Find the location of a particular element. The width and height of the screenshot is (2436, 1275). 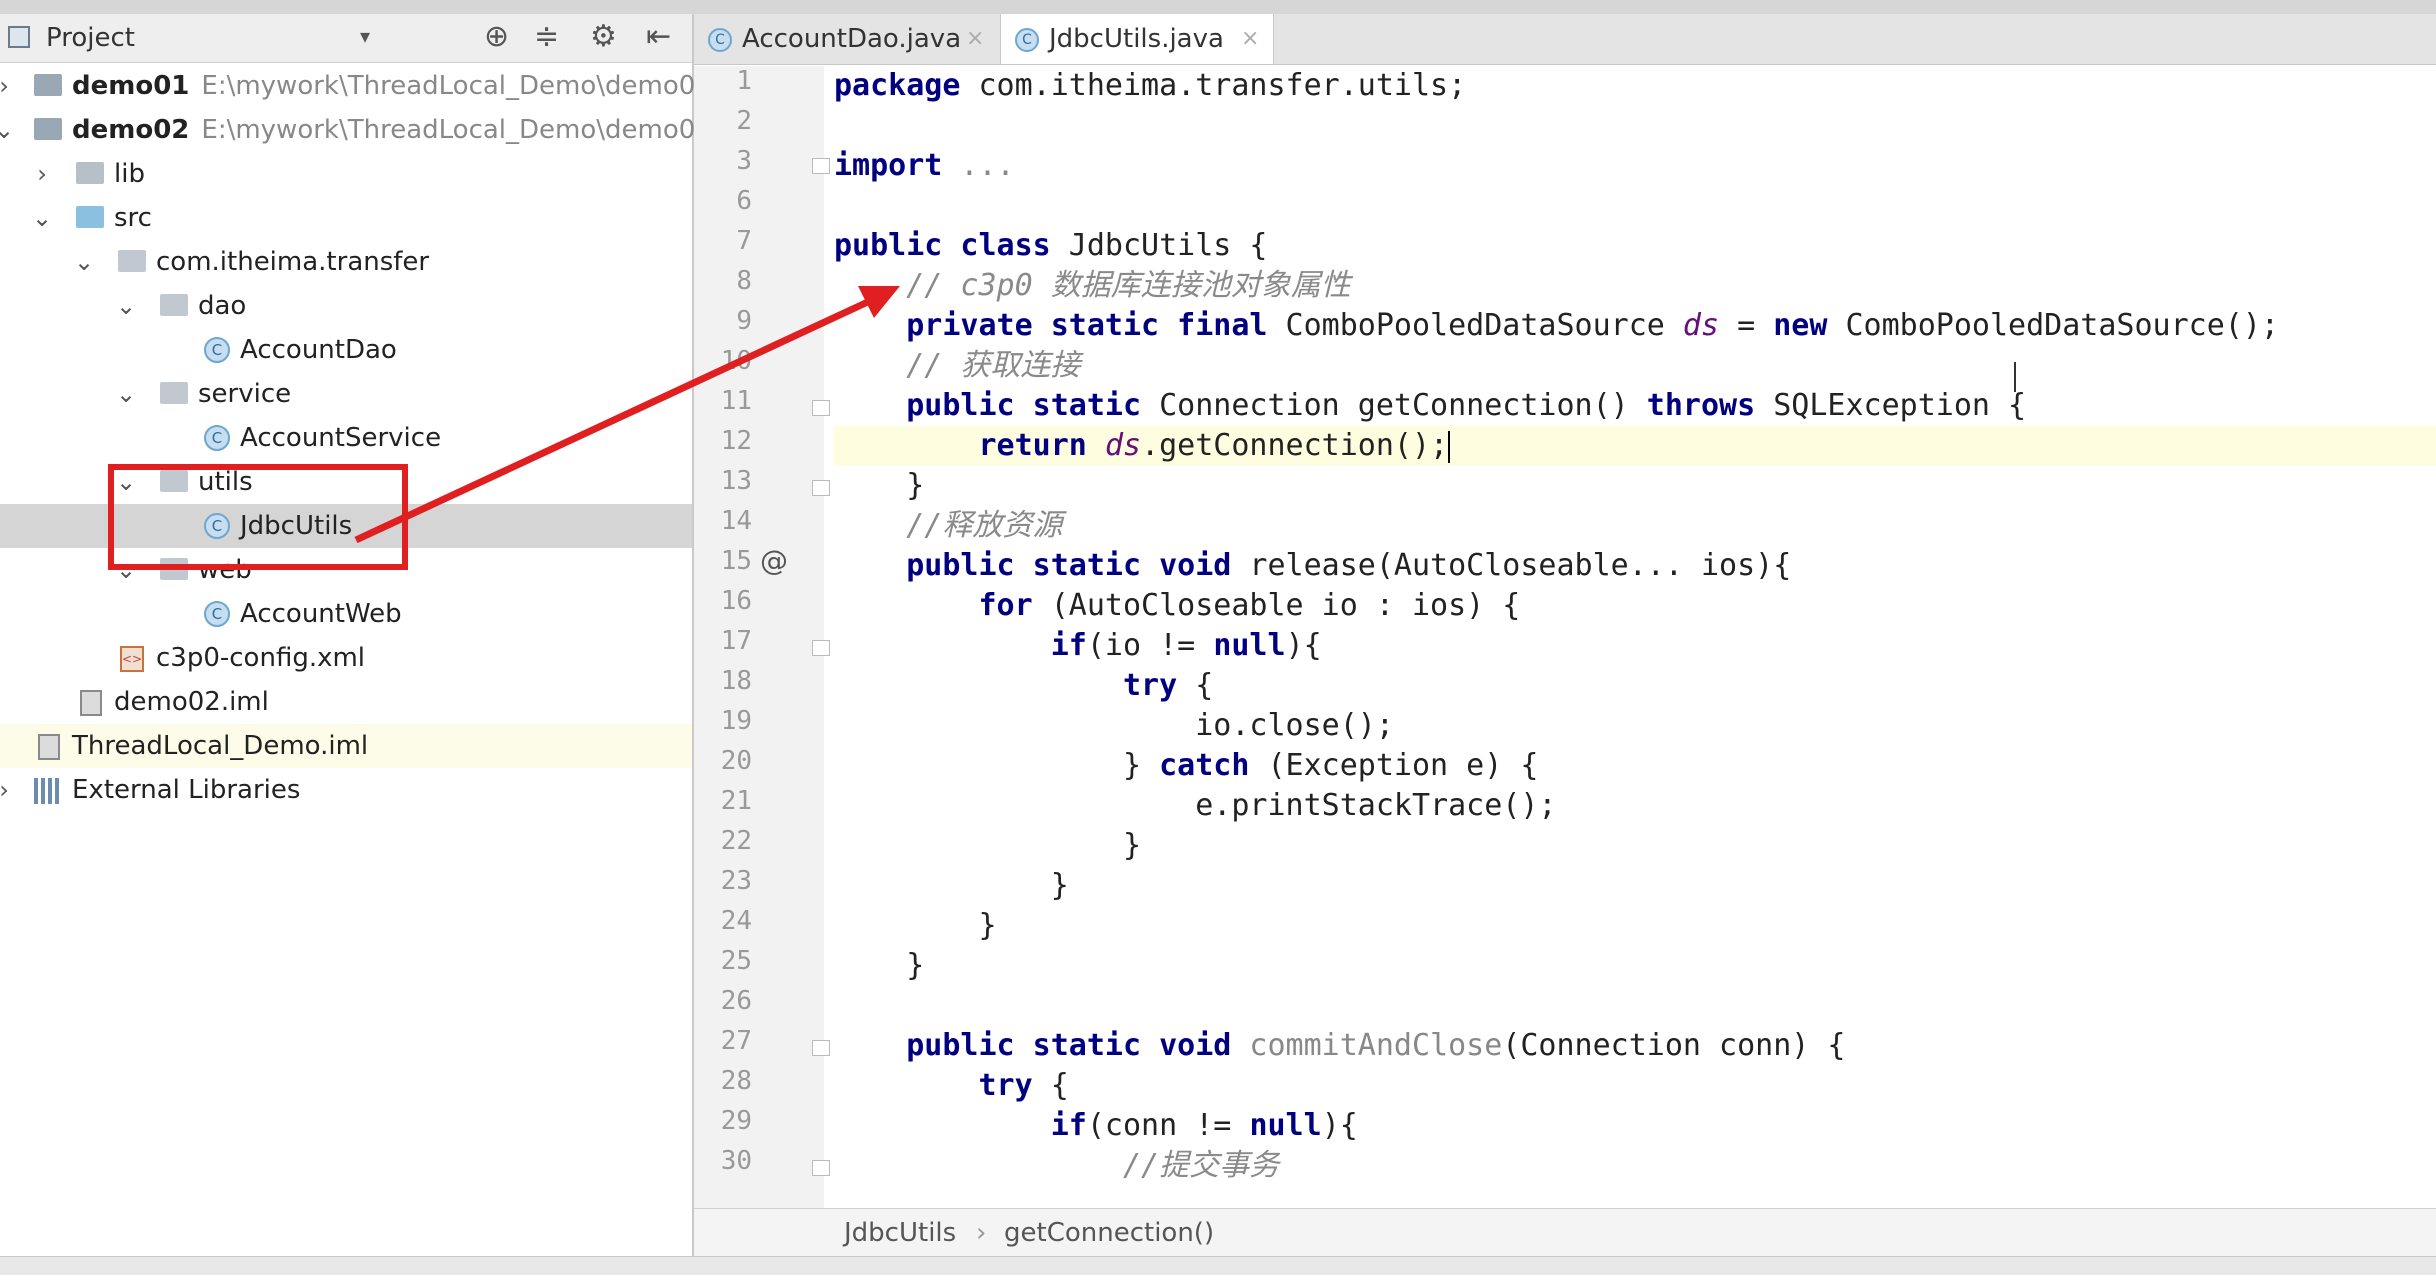

project-panel-title: Project is located at coordinates (90, 38).